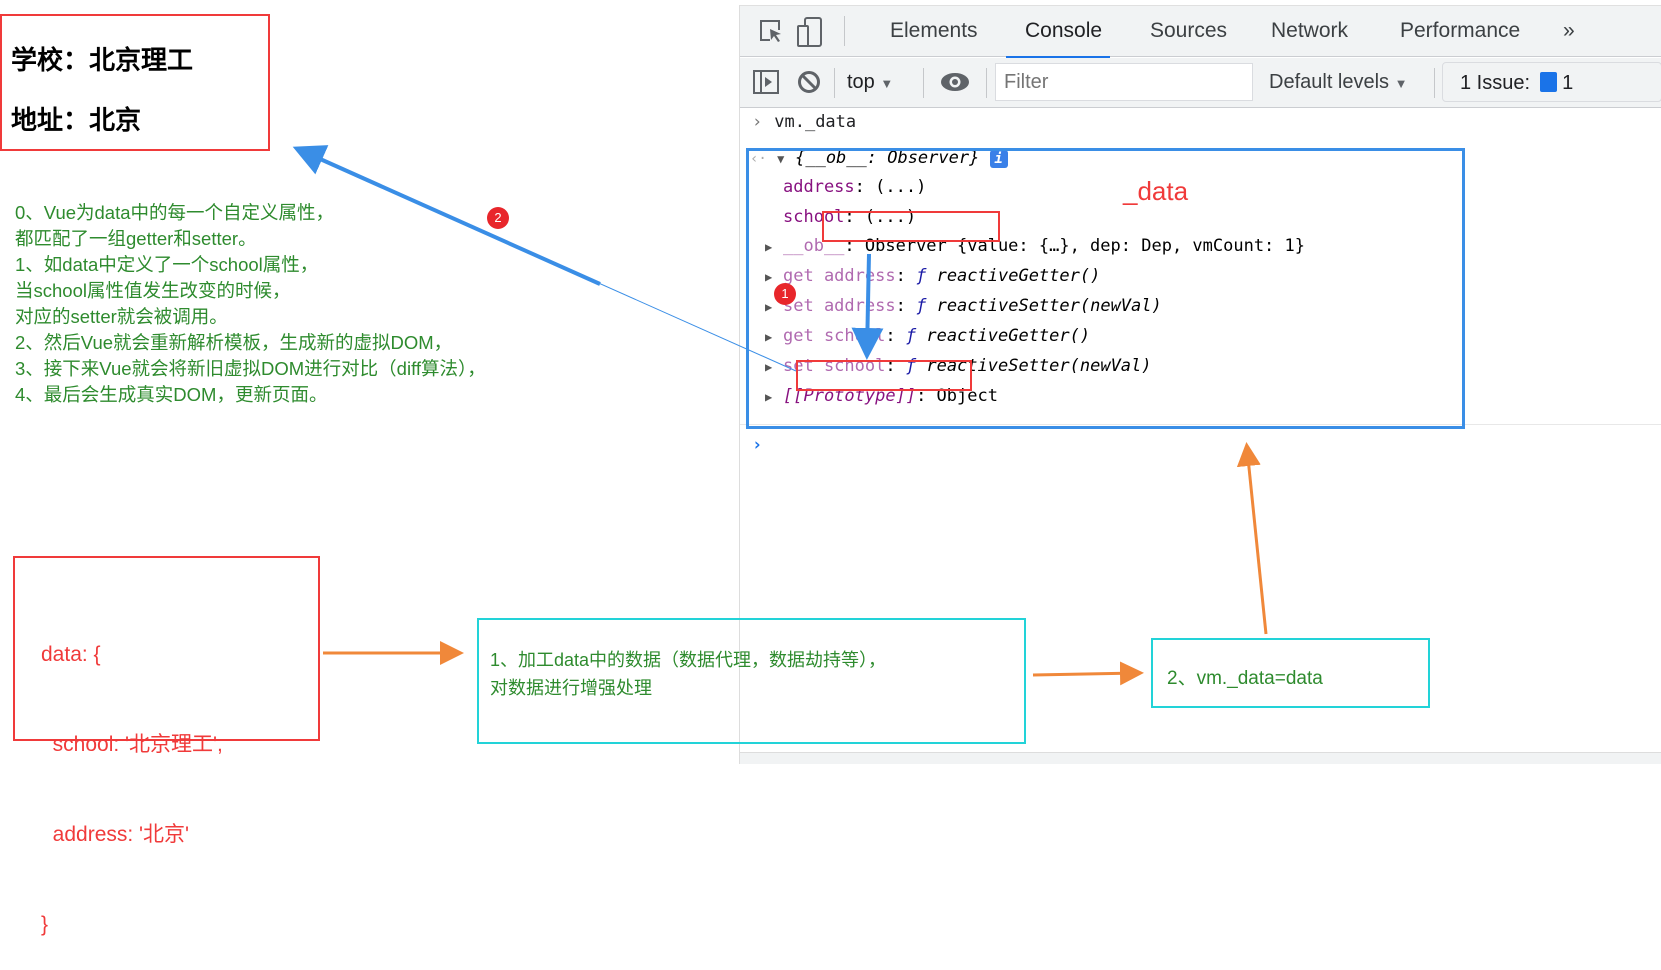  I want to click on code-line: address: '北京', so click(115, 834).